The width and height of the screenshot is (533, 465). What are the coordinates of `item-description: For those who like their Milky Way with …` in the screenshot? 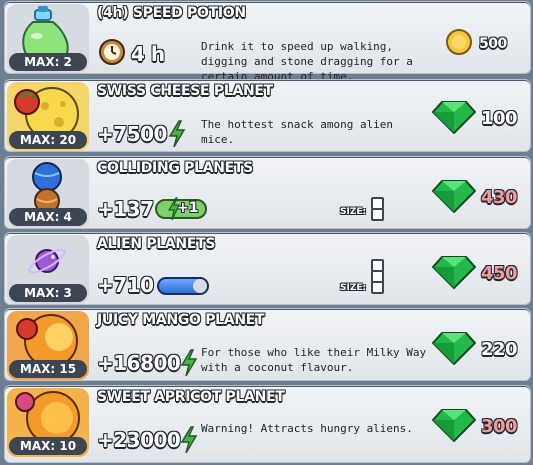 It's located at (314, 360).